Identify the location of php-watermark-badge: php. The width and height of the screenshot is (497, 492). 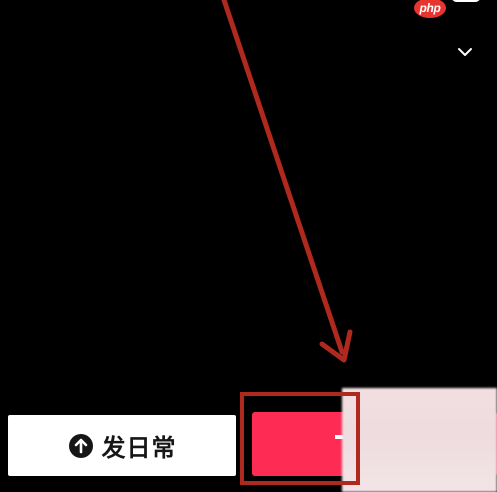
(430, 9).